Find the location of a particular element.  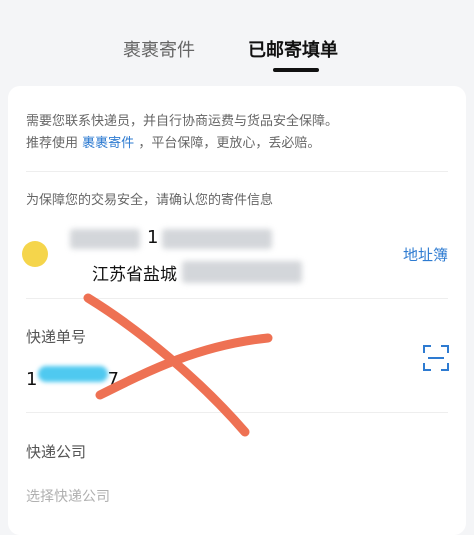

sender-phone: 1 is located at coordinates (153, 237).